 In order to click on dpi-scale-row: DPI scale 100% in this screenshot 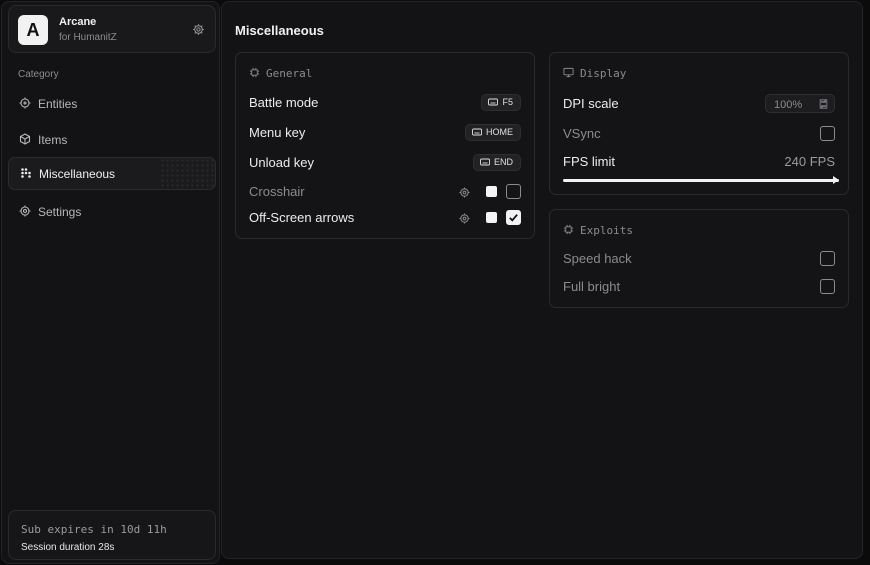, I will do `click(699, 104)`.